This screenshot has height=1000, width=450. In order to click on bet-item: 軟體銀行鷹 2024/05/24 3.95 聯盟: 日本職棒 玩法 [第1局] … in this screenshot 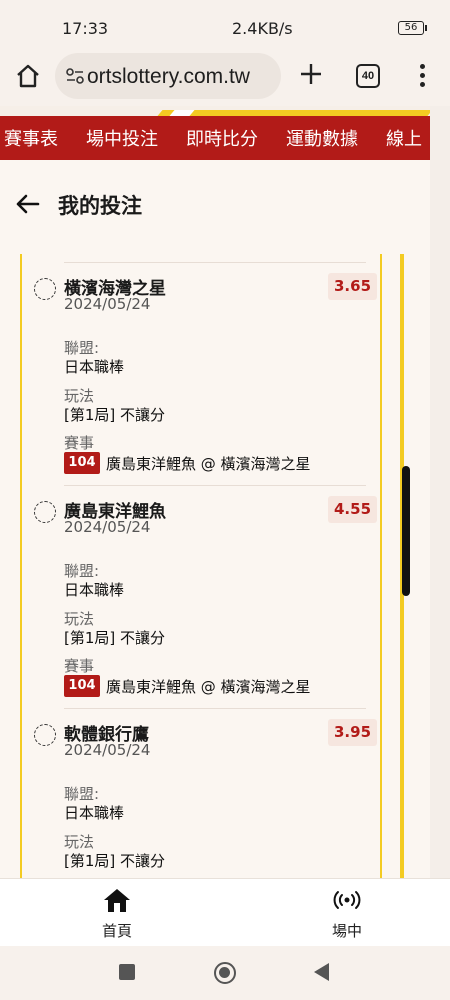, I will do `click(201, 793)`.